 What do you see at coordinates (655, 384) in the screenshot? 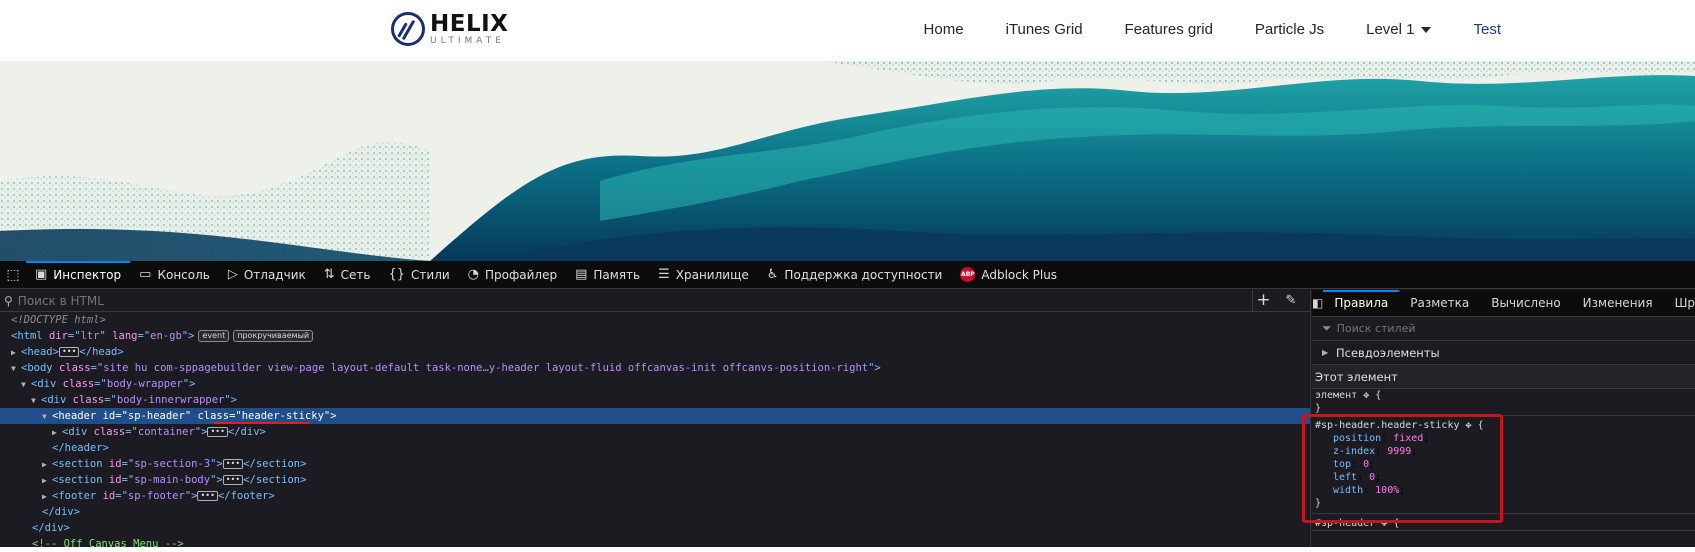
I see `tree-row-body-wrapper: ▼ <div class="body-wrapper">` at bounding box center [655, 384].